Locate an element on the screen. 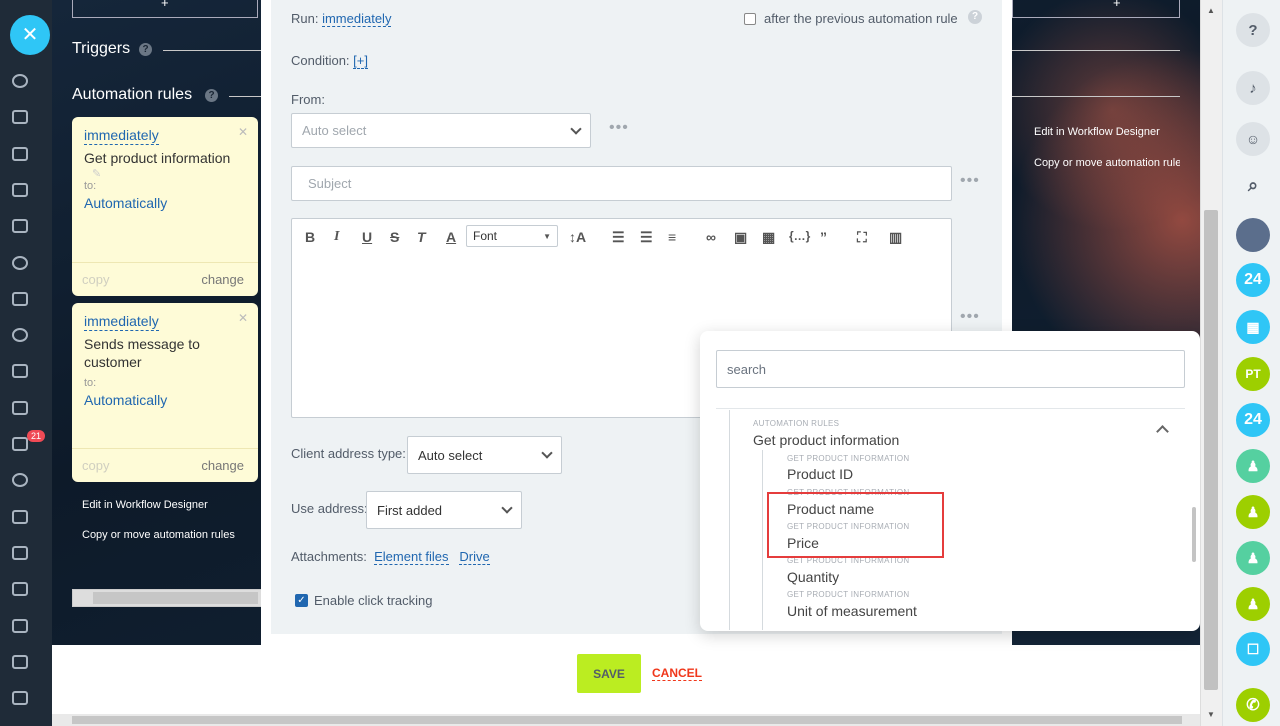 Image resolution: width=1280 pixels, height=726 pixels. tasks-icon is located at coordinates (20, 117).